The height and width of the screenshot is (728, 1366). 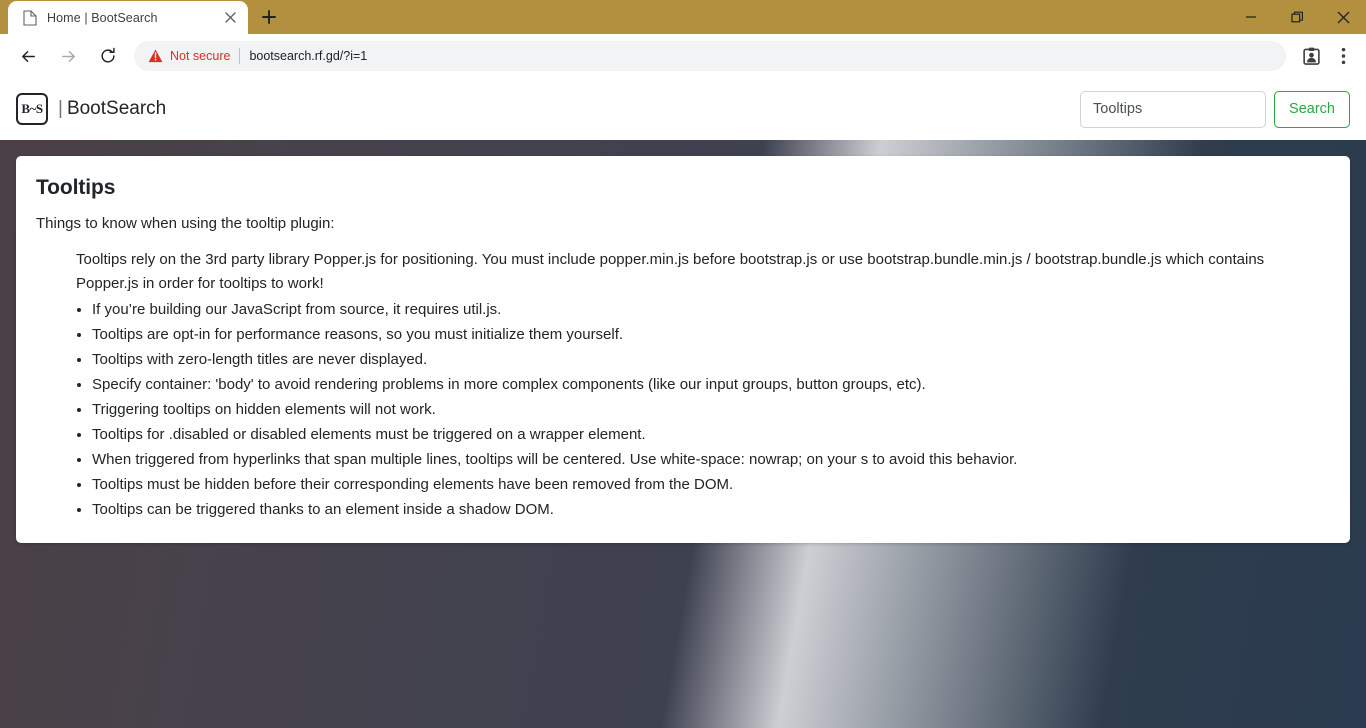 What do you see at coordinates (32, 109) in the screenshot?
I see `brand-logo: B~S` at bounding box center [32, 109].